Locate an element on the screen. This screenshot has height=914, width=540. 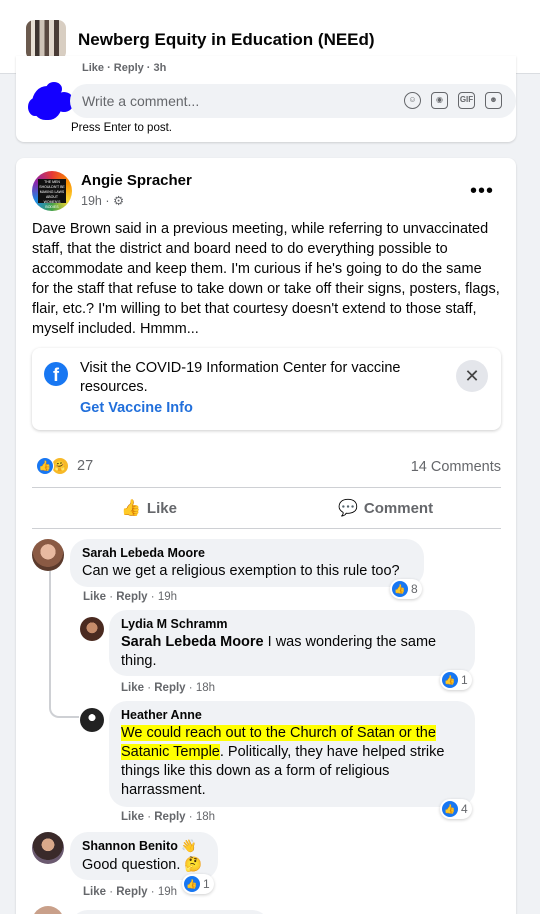
facebook-icon: f is located at coordinates (56, 374).